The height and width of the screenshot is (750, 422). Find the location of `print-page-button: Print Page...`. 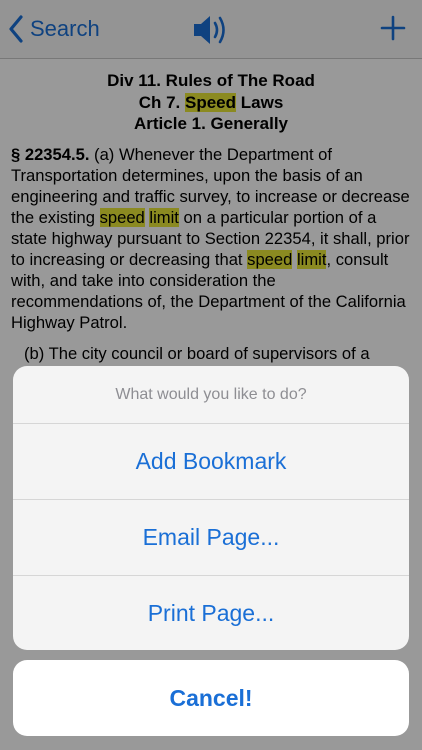

print-page-button: Print Page... is located at coordinates (211, 613).